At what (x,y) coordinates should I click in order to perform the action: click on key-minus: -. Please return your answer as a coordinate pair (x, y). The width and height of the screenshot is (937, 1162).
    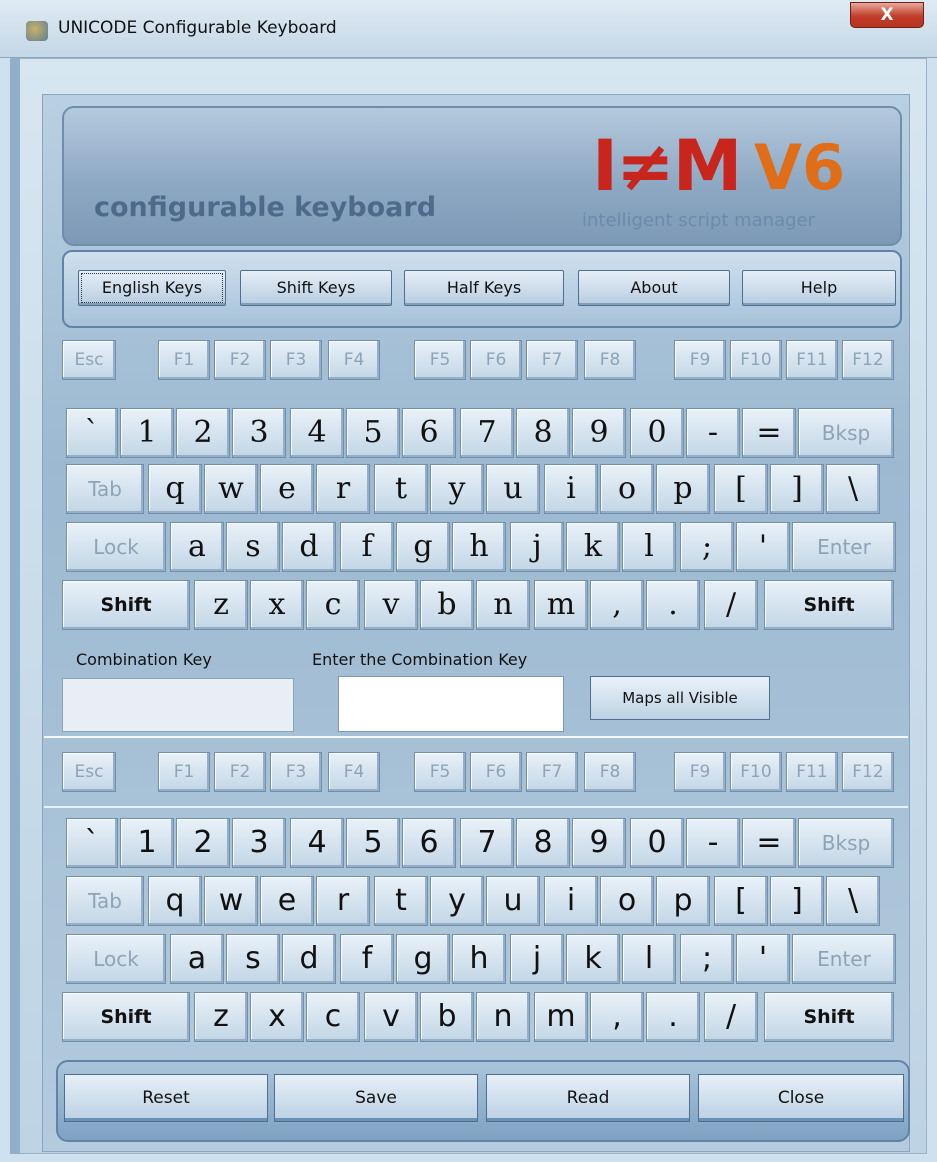
    Looking at the image, I should click on (713, 433).